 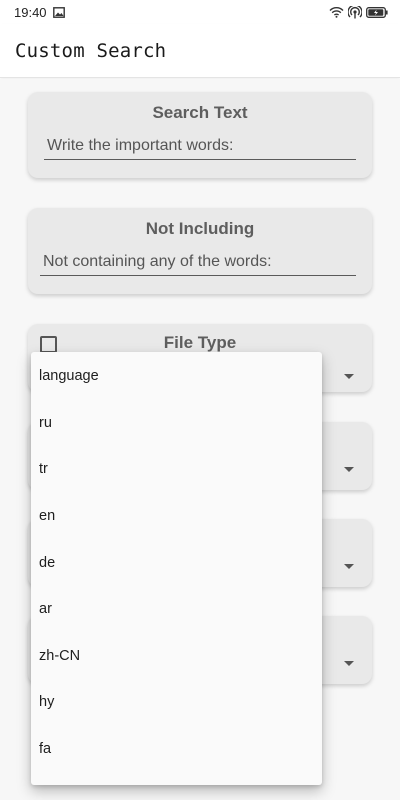 What do you see at coordinates (200, 51) in the screenshot?
I see `app-bar: Custom Search` at bounding box center [200, 51].